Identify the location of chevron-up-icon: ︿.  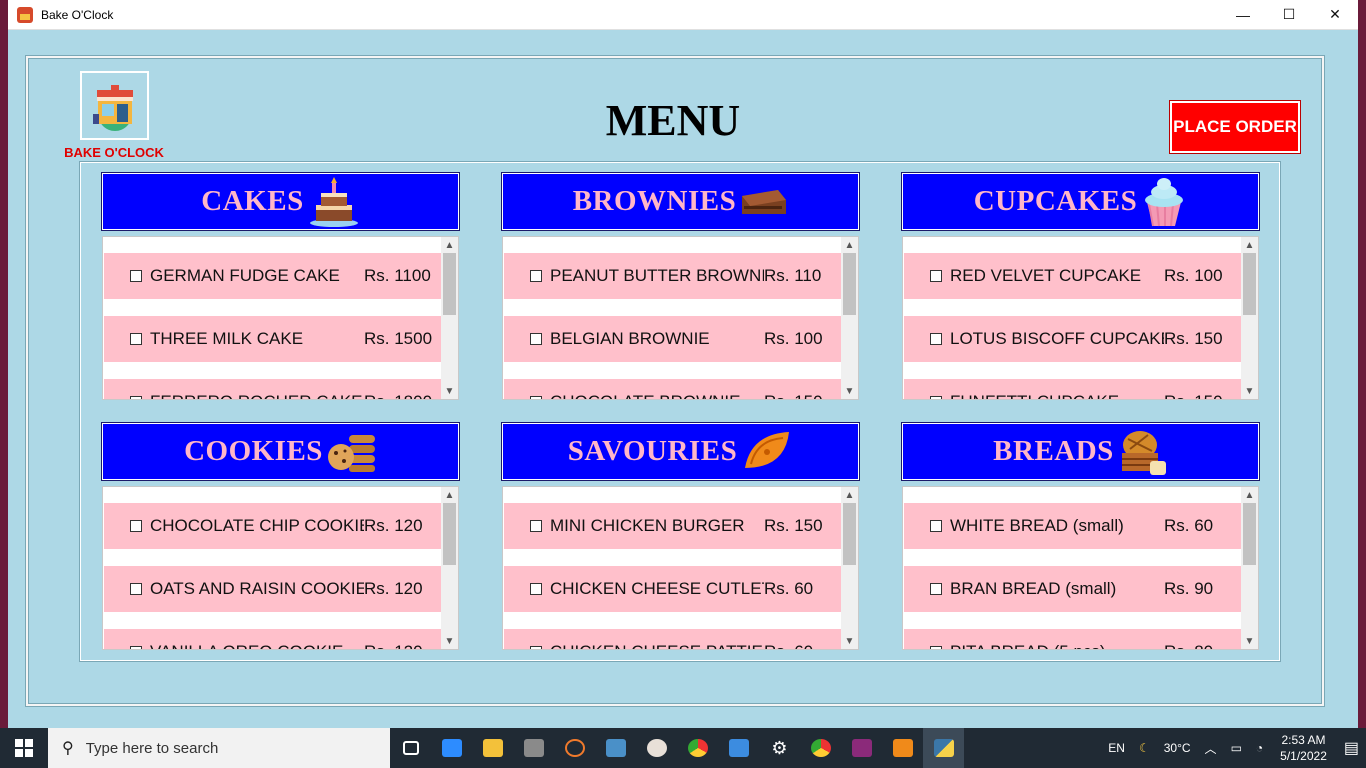
(1211, 748).